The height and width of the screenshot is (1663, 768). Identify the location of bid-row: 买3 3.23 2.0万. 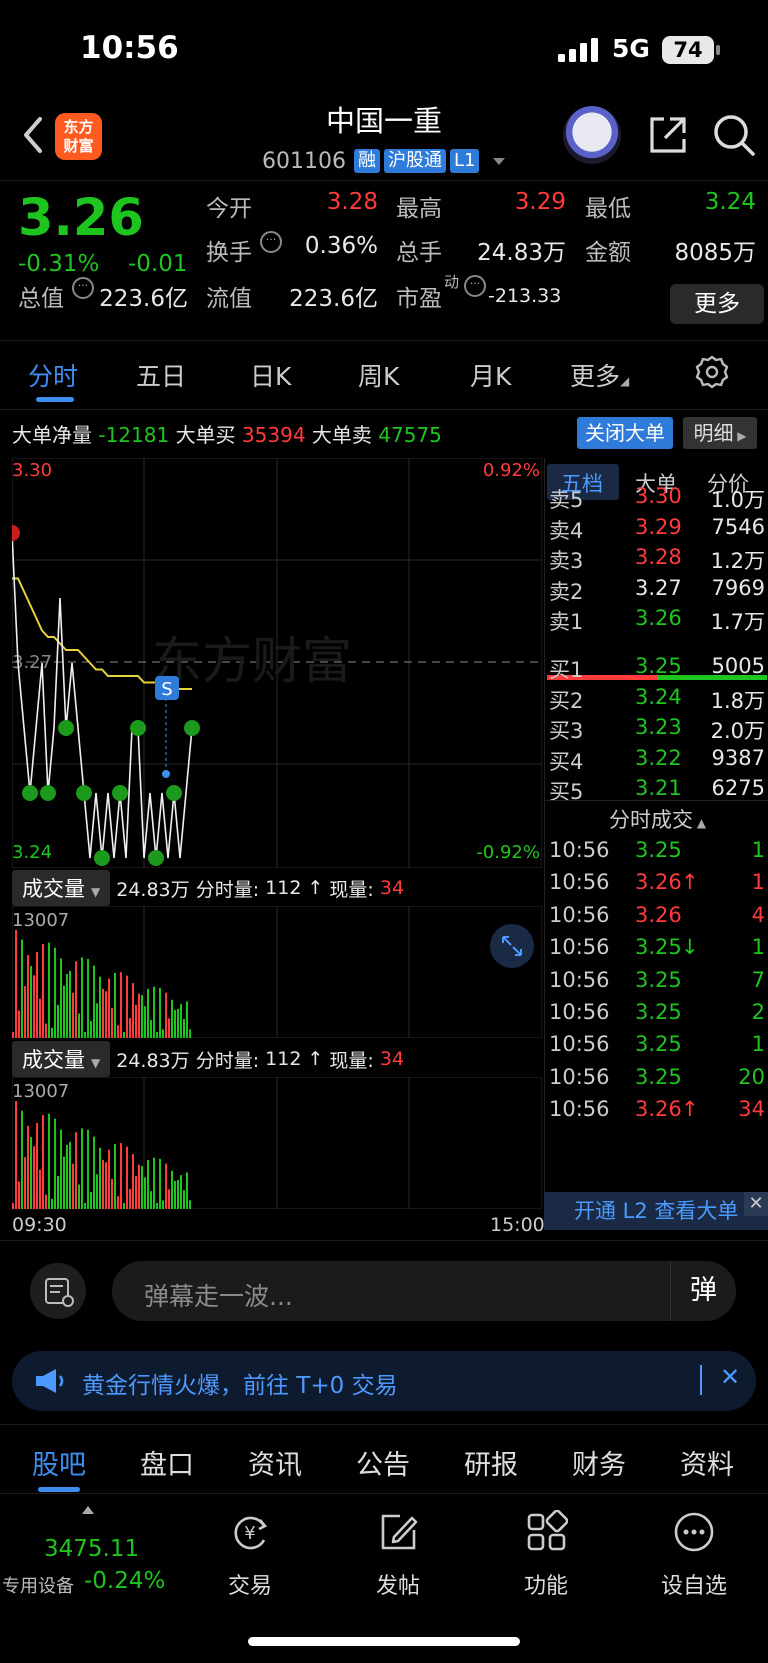
(656, 727).